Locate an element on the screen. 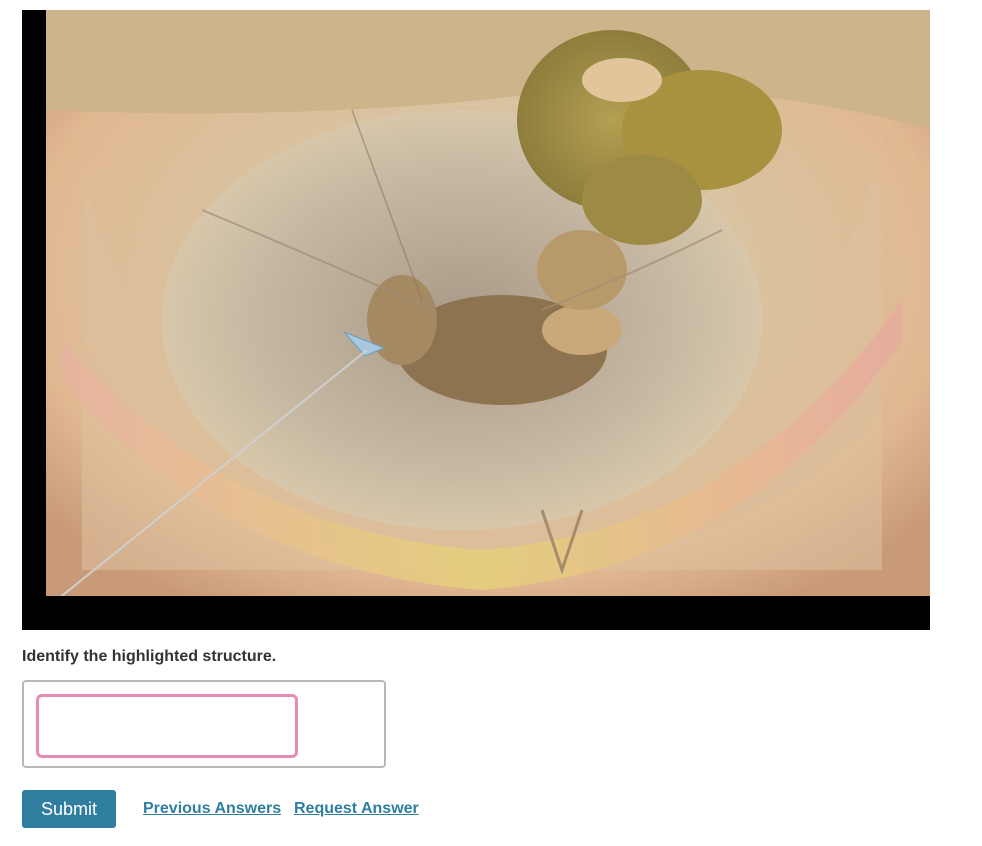  submit-button: Submit is located at coordinates (69, 809).